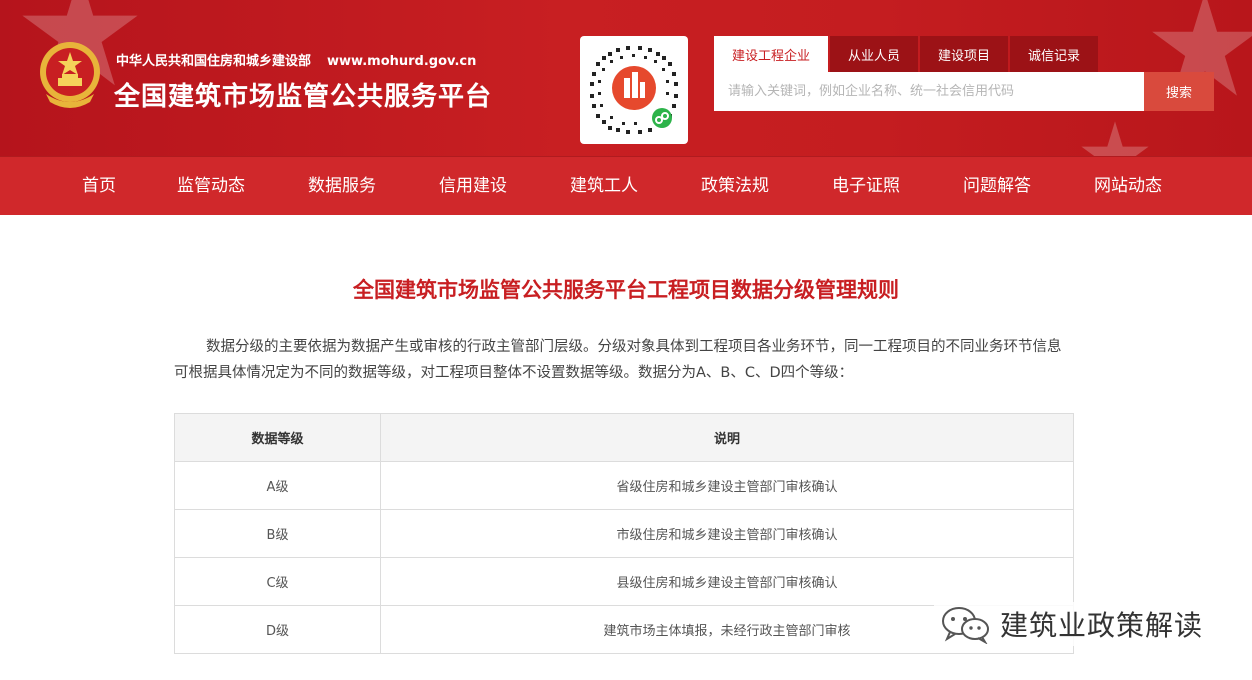 The width and height of the screenshot is (1252, 680). What do you see at coordinates (866, 186) in the screenshot?
I see `nav-item-e-certificates: 电子证照` at bounding box center [866, 186].